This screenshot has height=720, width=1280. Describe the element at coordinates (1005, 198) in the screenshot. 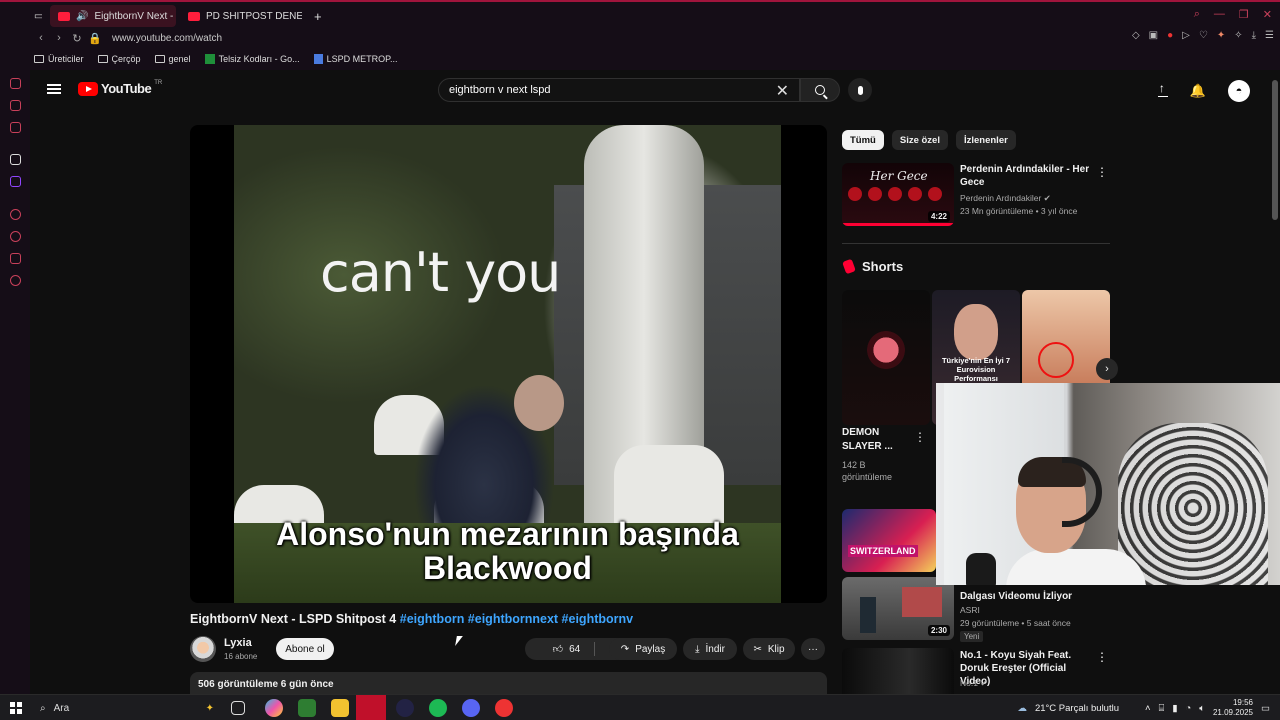

I see `recommendation-channel: Perdenin Ardındakiler ✔` at that location.